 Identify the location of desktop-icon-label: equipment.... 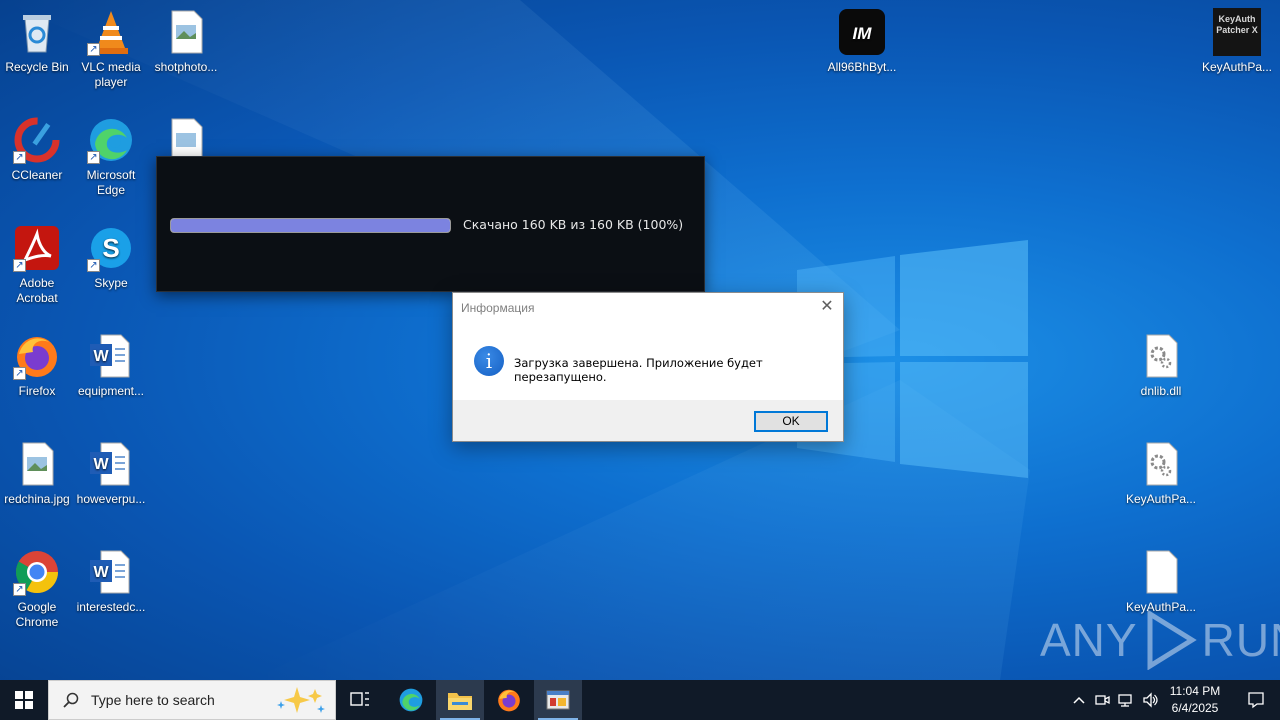
(111, 391).